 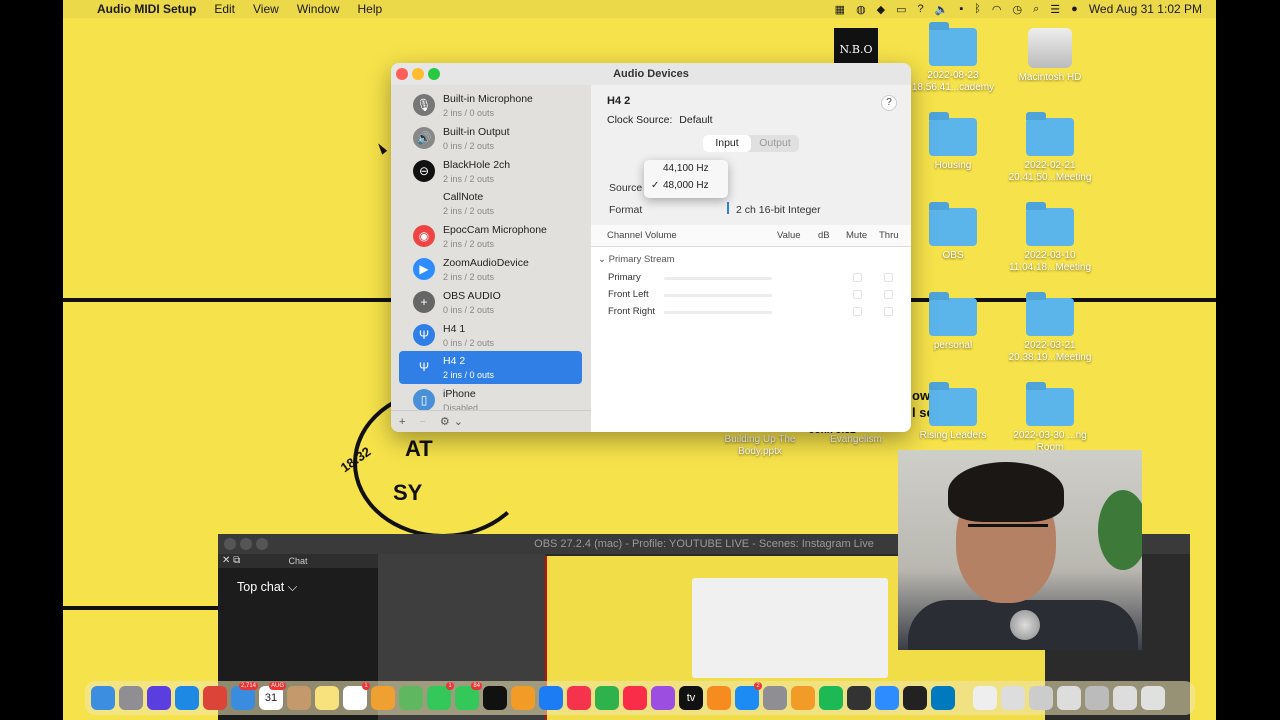 I want to click on device-row: 🎙 Built-in Microphone 2 ins / 0 outs, so click(x=490, y=105).